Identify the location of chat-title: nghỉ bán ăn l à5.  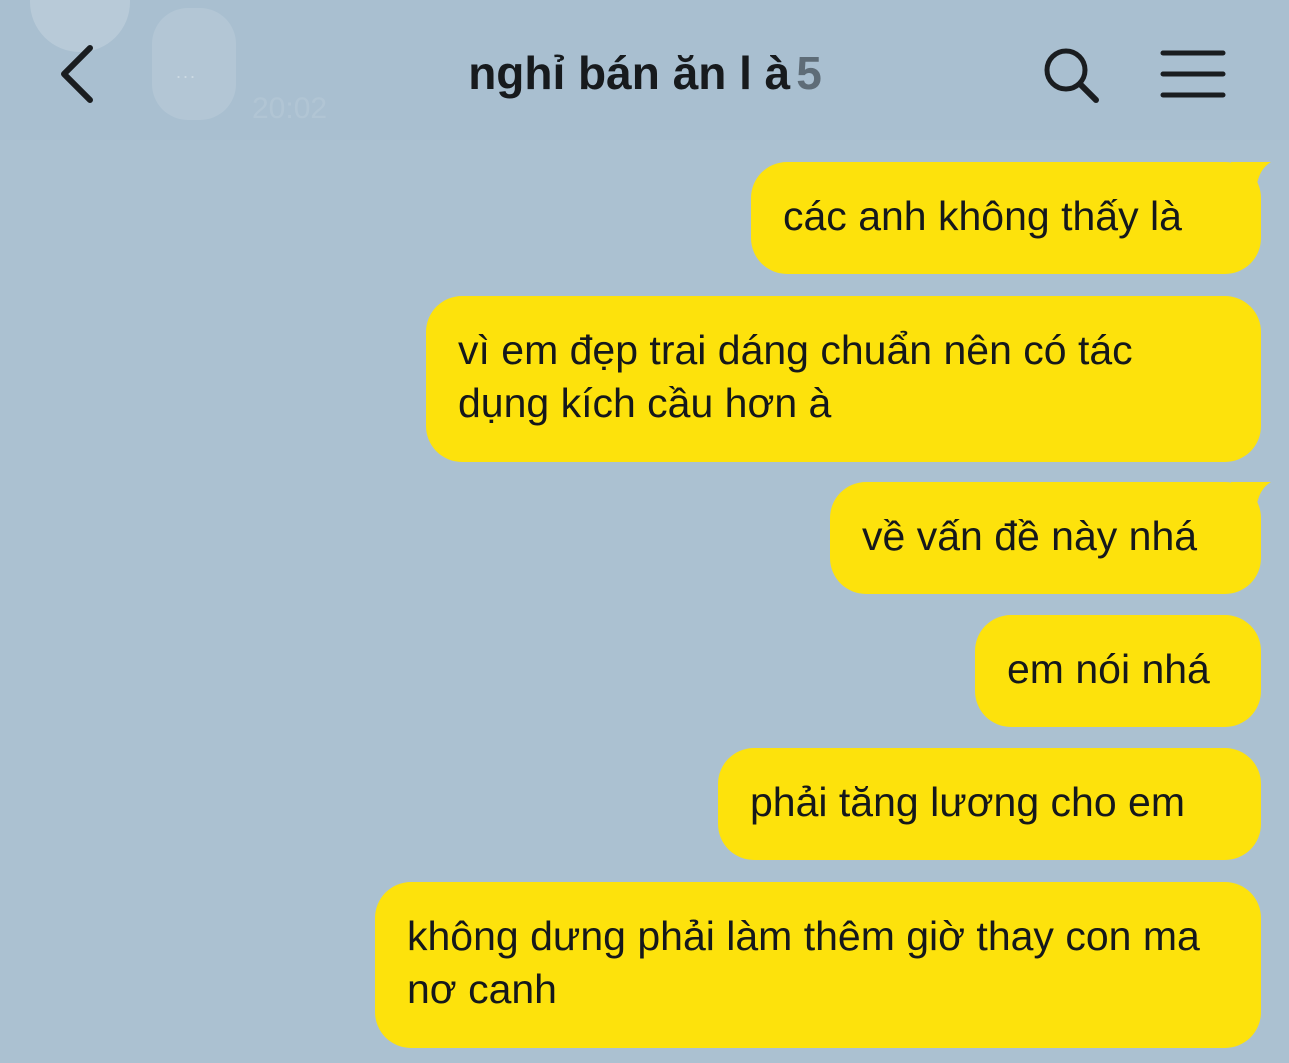
(645, 73).